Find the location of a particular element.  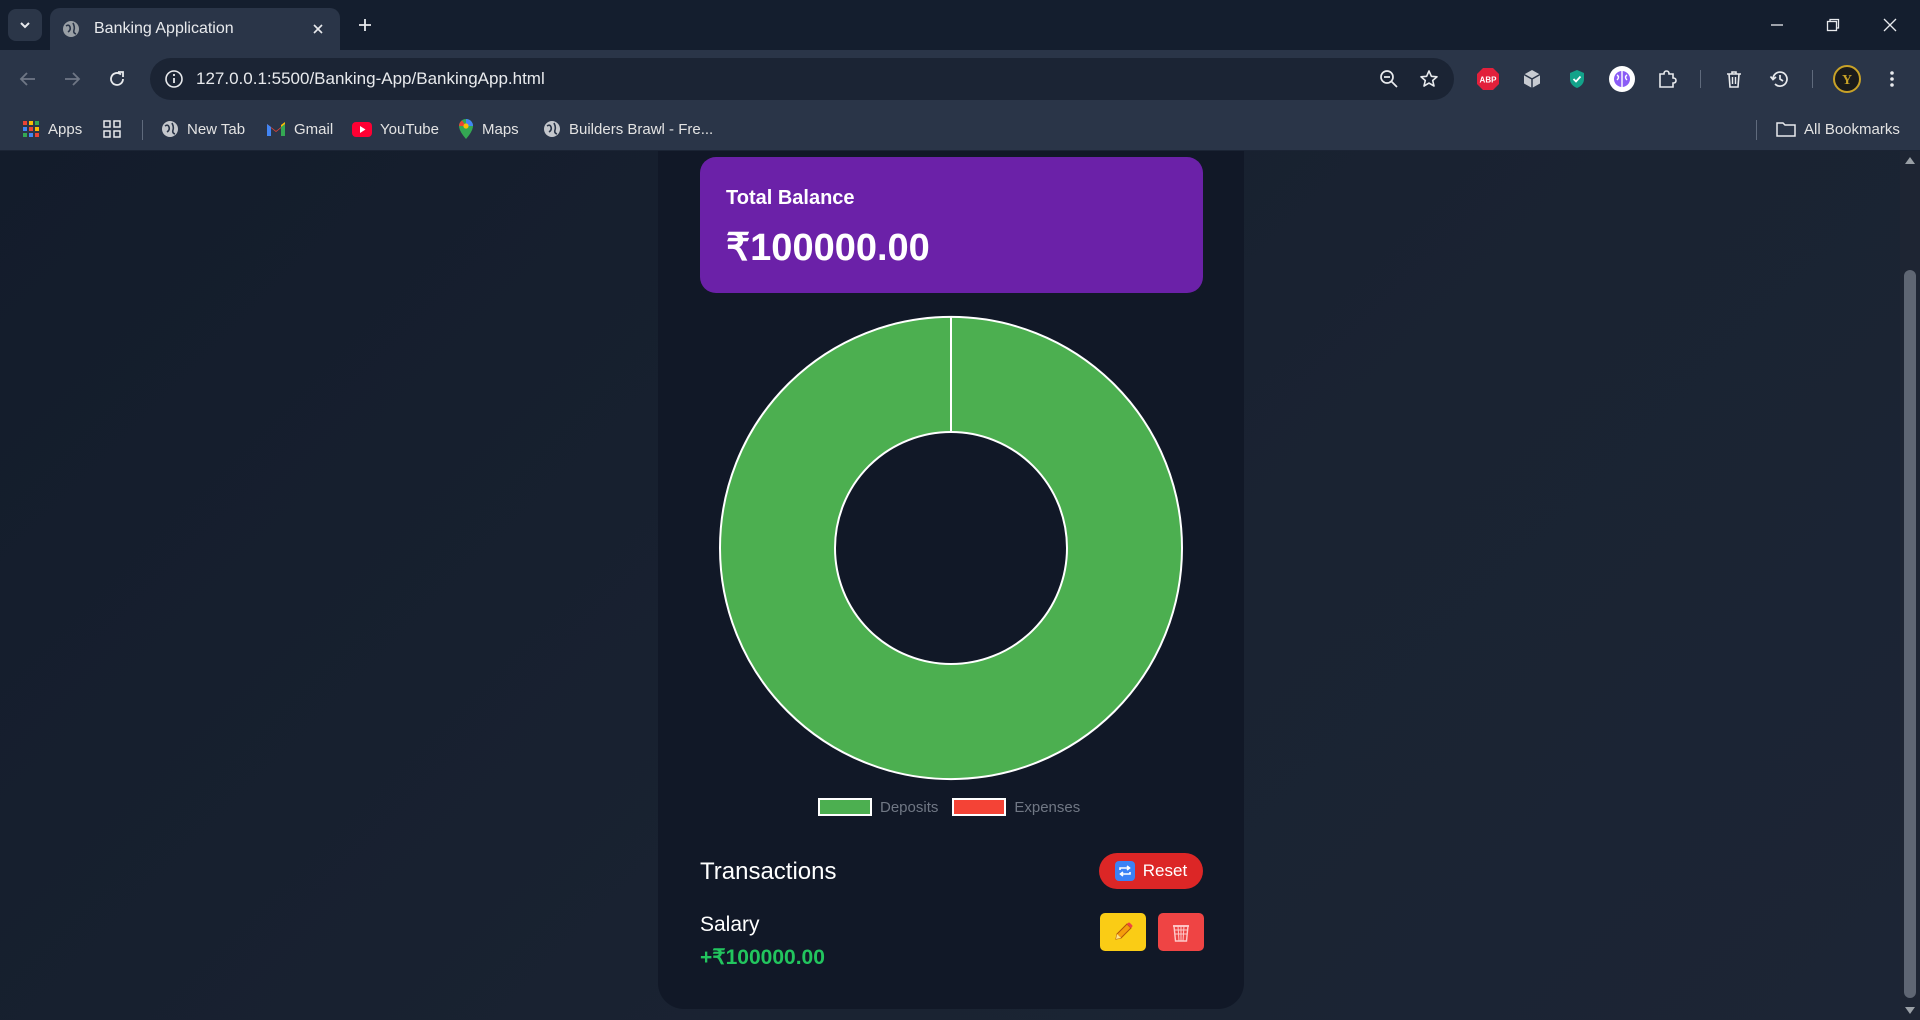

legend-label: Deposits is located at coordinates (909, 807).